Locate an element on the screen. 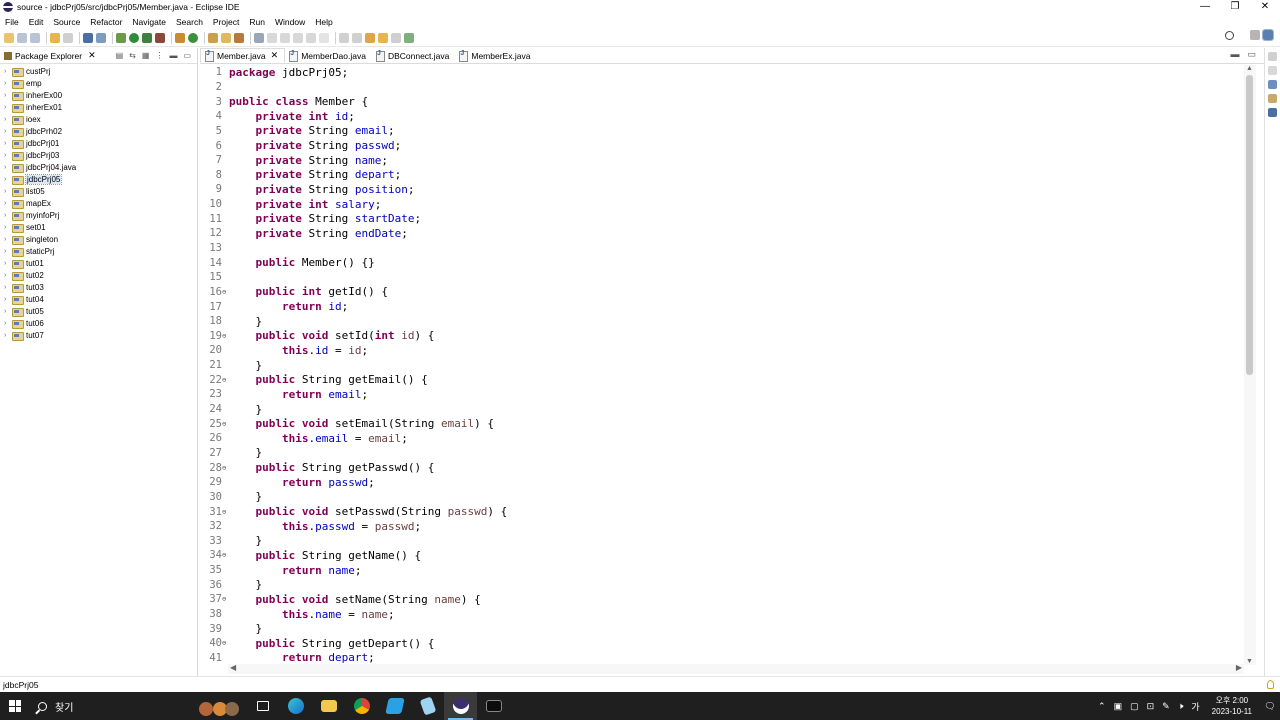  terminal-icon is located at coordinates (88, 37).